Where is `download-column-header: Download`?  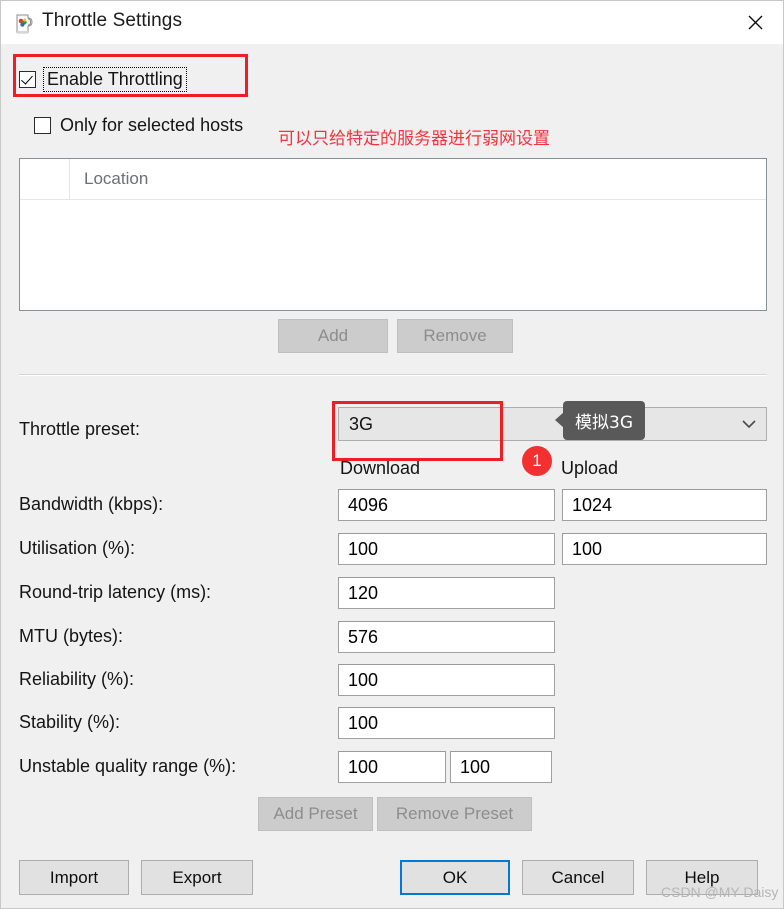 download-column-header: Download is located at coordinates (380, 468).